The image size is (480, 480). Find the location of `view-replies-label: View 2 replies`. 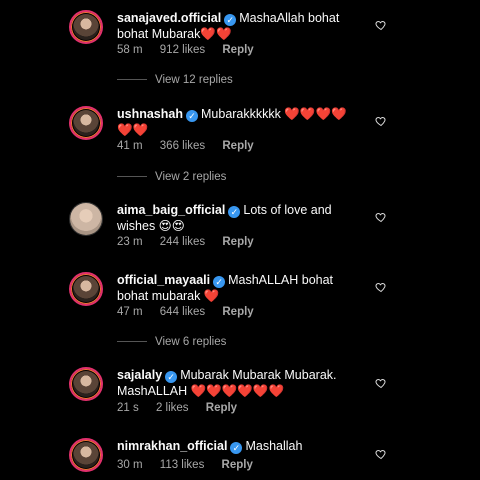

view-replies-label: View 2 replies is located at coordinates (191, 177).